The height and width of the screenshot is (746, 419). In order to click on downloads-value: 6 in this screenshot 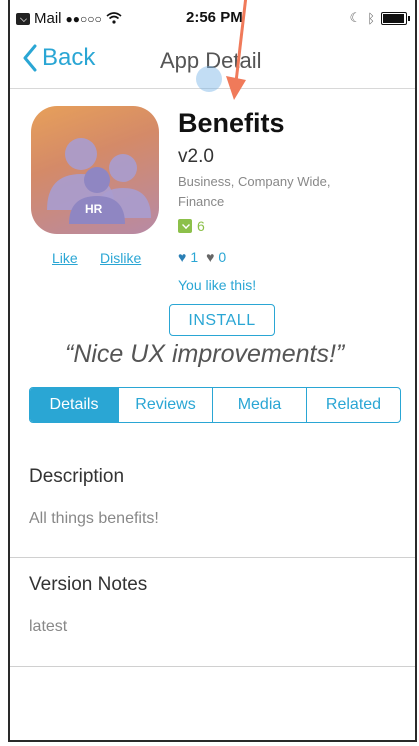, I will do `click(201, 226)`.